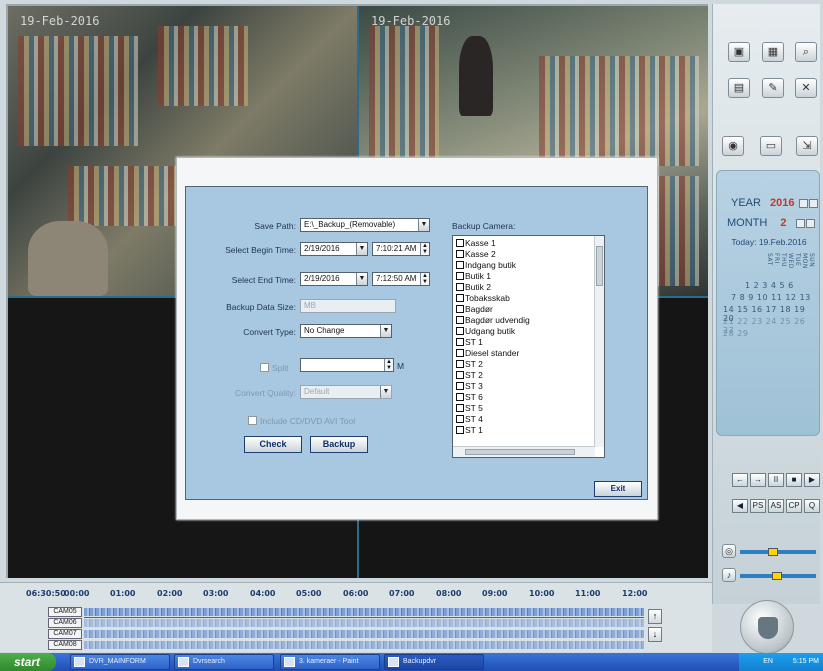  What do you see at coordinates (776, 506) in the screenshot?
I see `as-button: AS` at bounding box center [776, 506].